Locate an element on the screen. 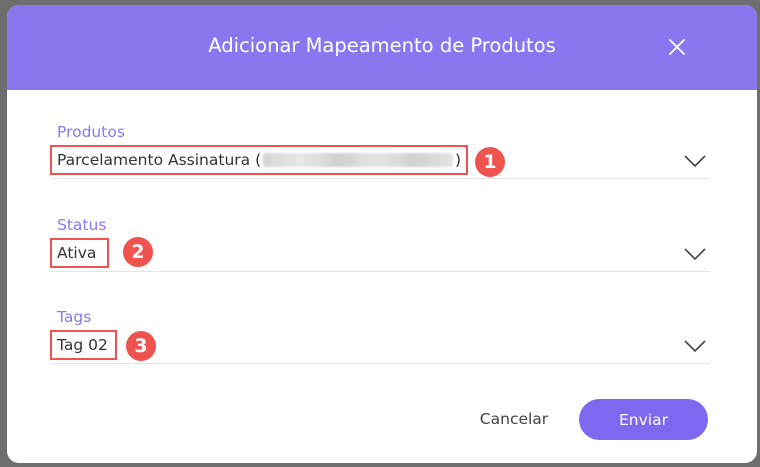  products-label: Produtos is located at coordinates (91, 132).